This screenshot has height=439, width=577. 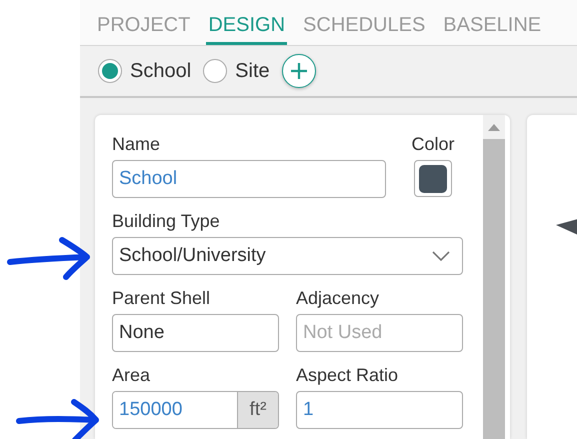 I want to click on field-label: Building Type, so click(x=166, y=221).